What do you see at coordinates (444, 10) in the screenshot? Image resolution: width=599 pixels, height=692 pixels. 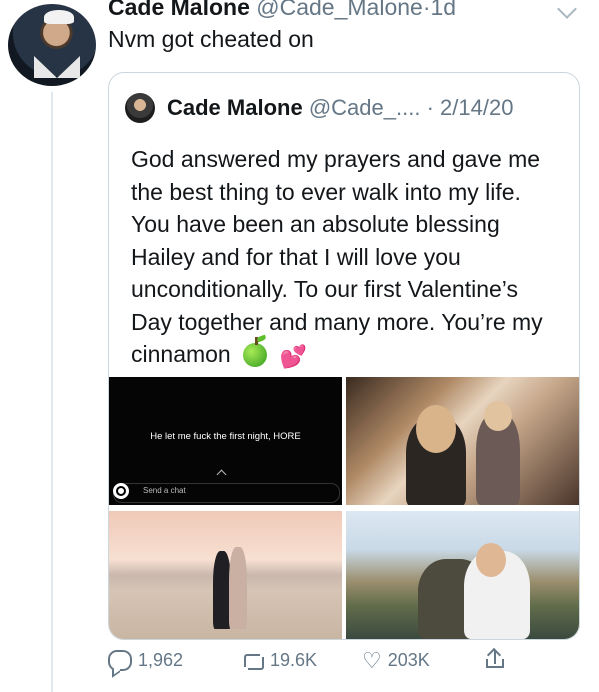 I see `tweet-time: 1d` at bounding box center [444, 10].